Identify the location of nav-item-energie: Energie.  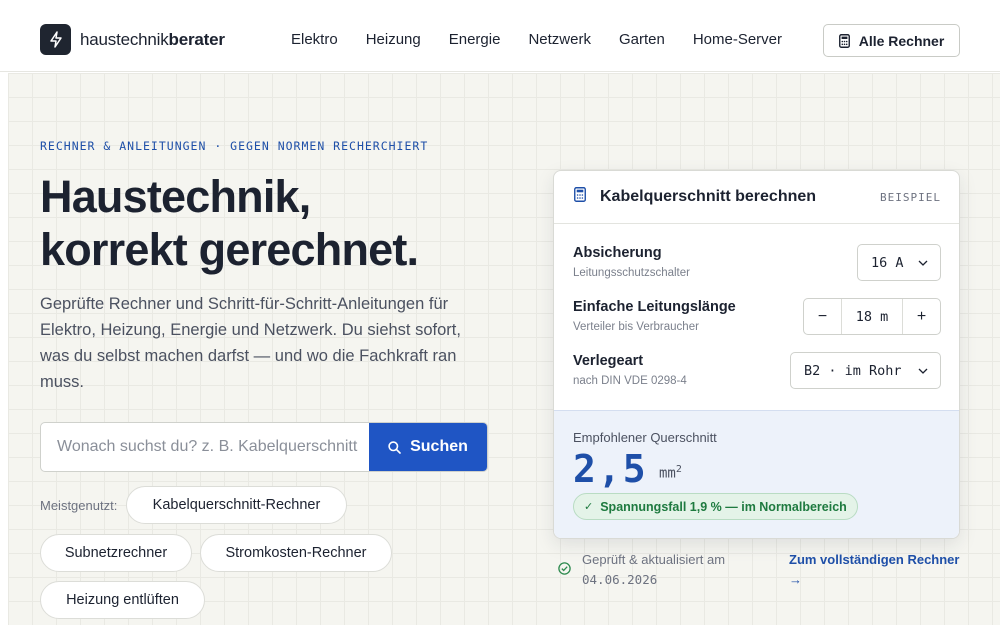
(475, 39).